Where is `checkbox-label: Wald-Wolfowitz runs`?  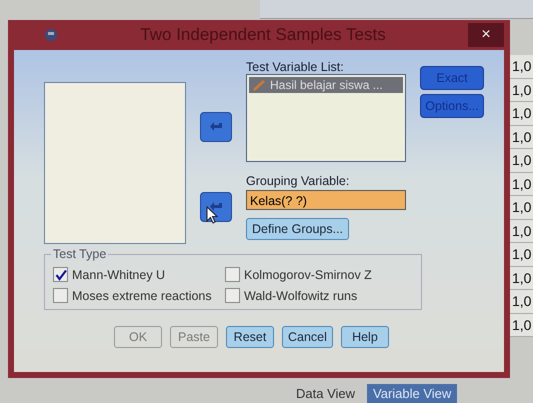 checkbox-label: Wald-Wolfowitz runs is located at coordinates (301, 295).